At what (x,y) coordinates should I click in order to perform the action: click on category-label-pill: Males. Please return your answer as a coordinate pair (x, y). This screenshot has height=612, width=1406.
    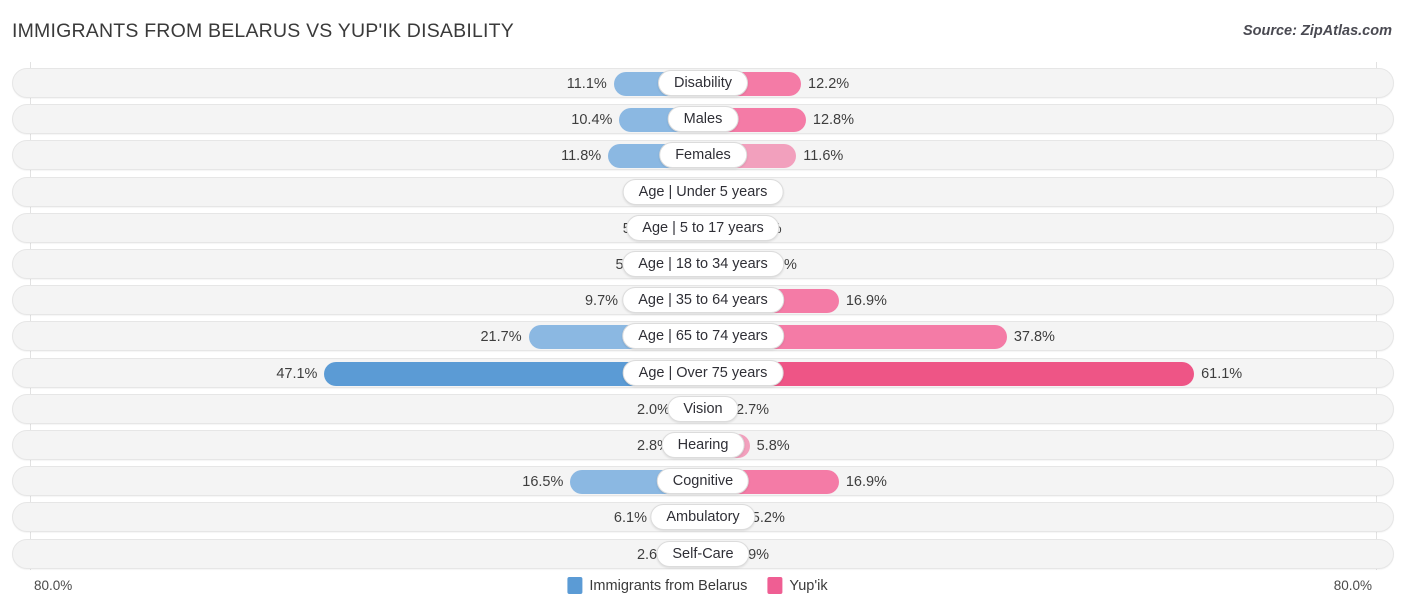
    Looking at the image, I should click on (703, 119).